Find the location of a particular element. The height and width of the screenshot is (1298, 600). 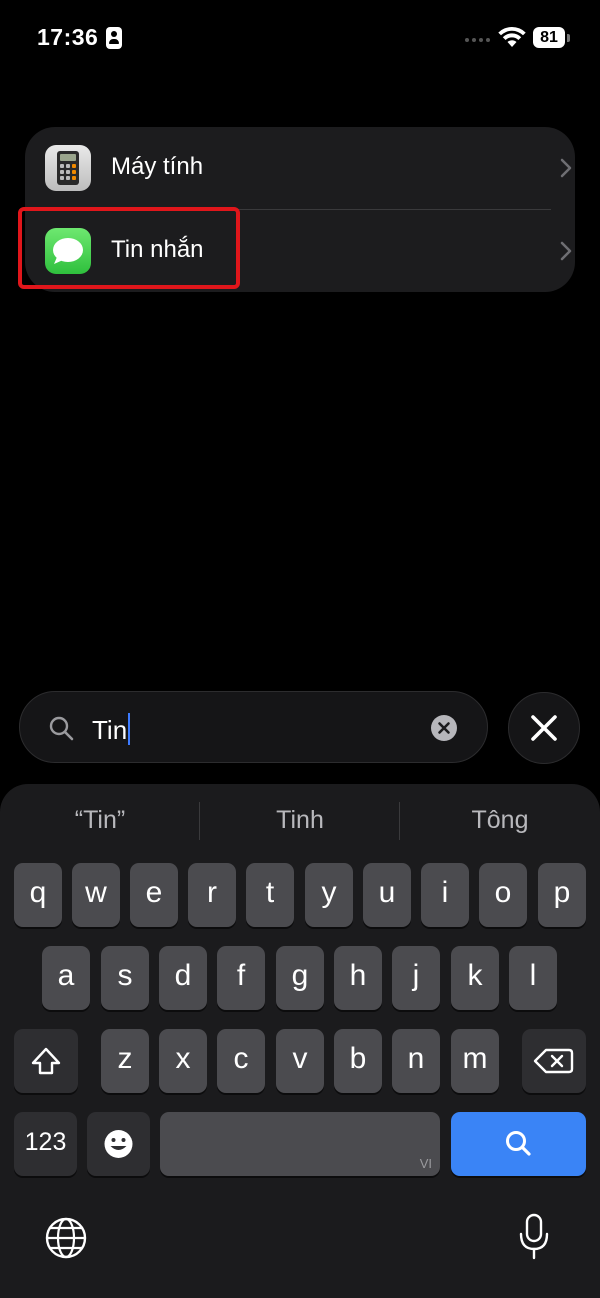

key-v: v is located at coordinates (300, 1061).